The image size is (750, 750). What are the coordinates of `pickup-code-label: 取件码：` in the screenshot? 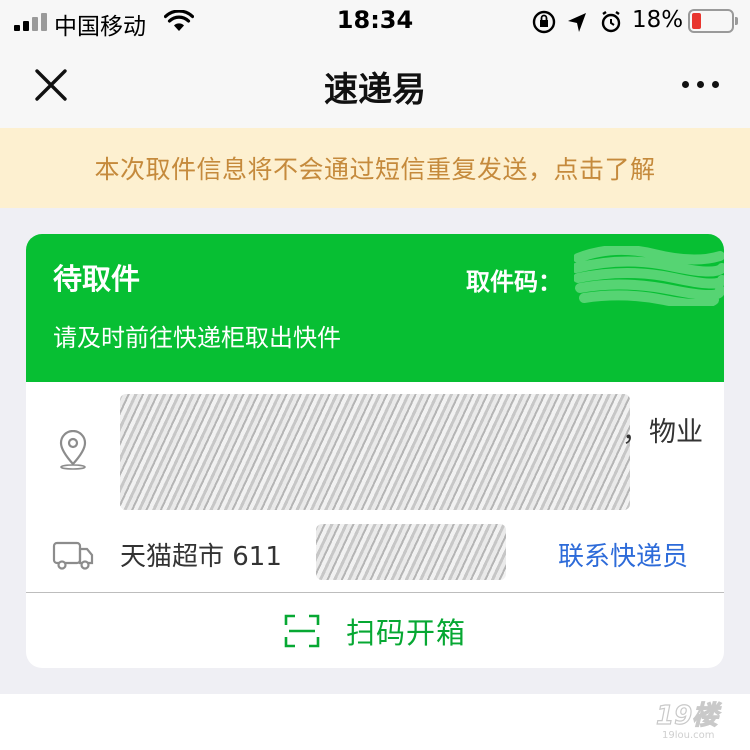 It's located at (514, 282).